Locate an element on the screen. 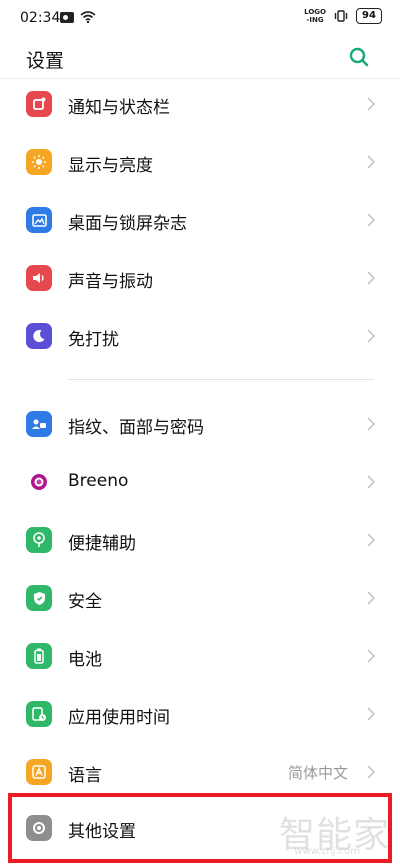  brightness-icon is located at coordinates (39, 162).